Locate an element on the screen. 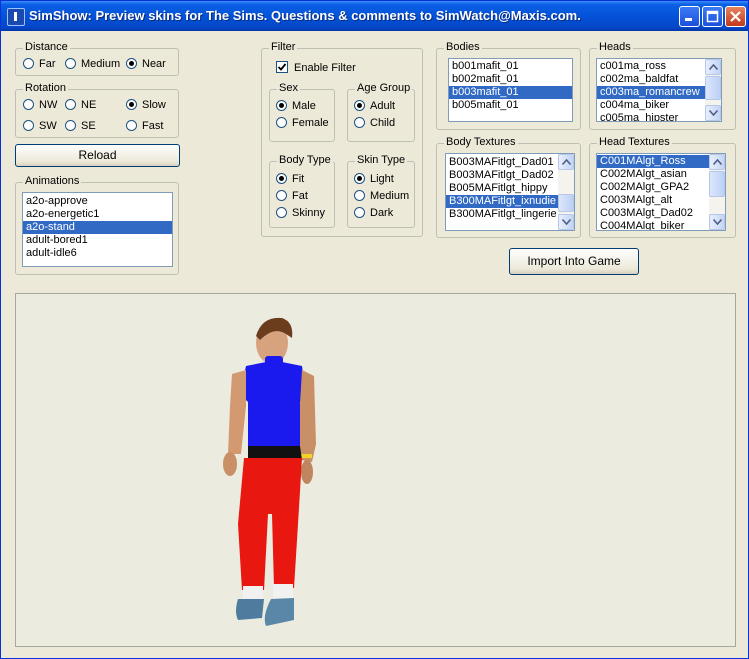  close-icon is located at coordinates (735, 16).